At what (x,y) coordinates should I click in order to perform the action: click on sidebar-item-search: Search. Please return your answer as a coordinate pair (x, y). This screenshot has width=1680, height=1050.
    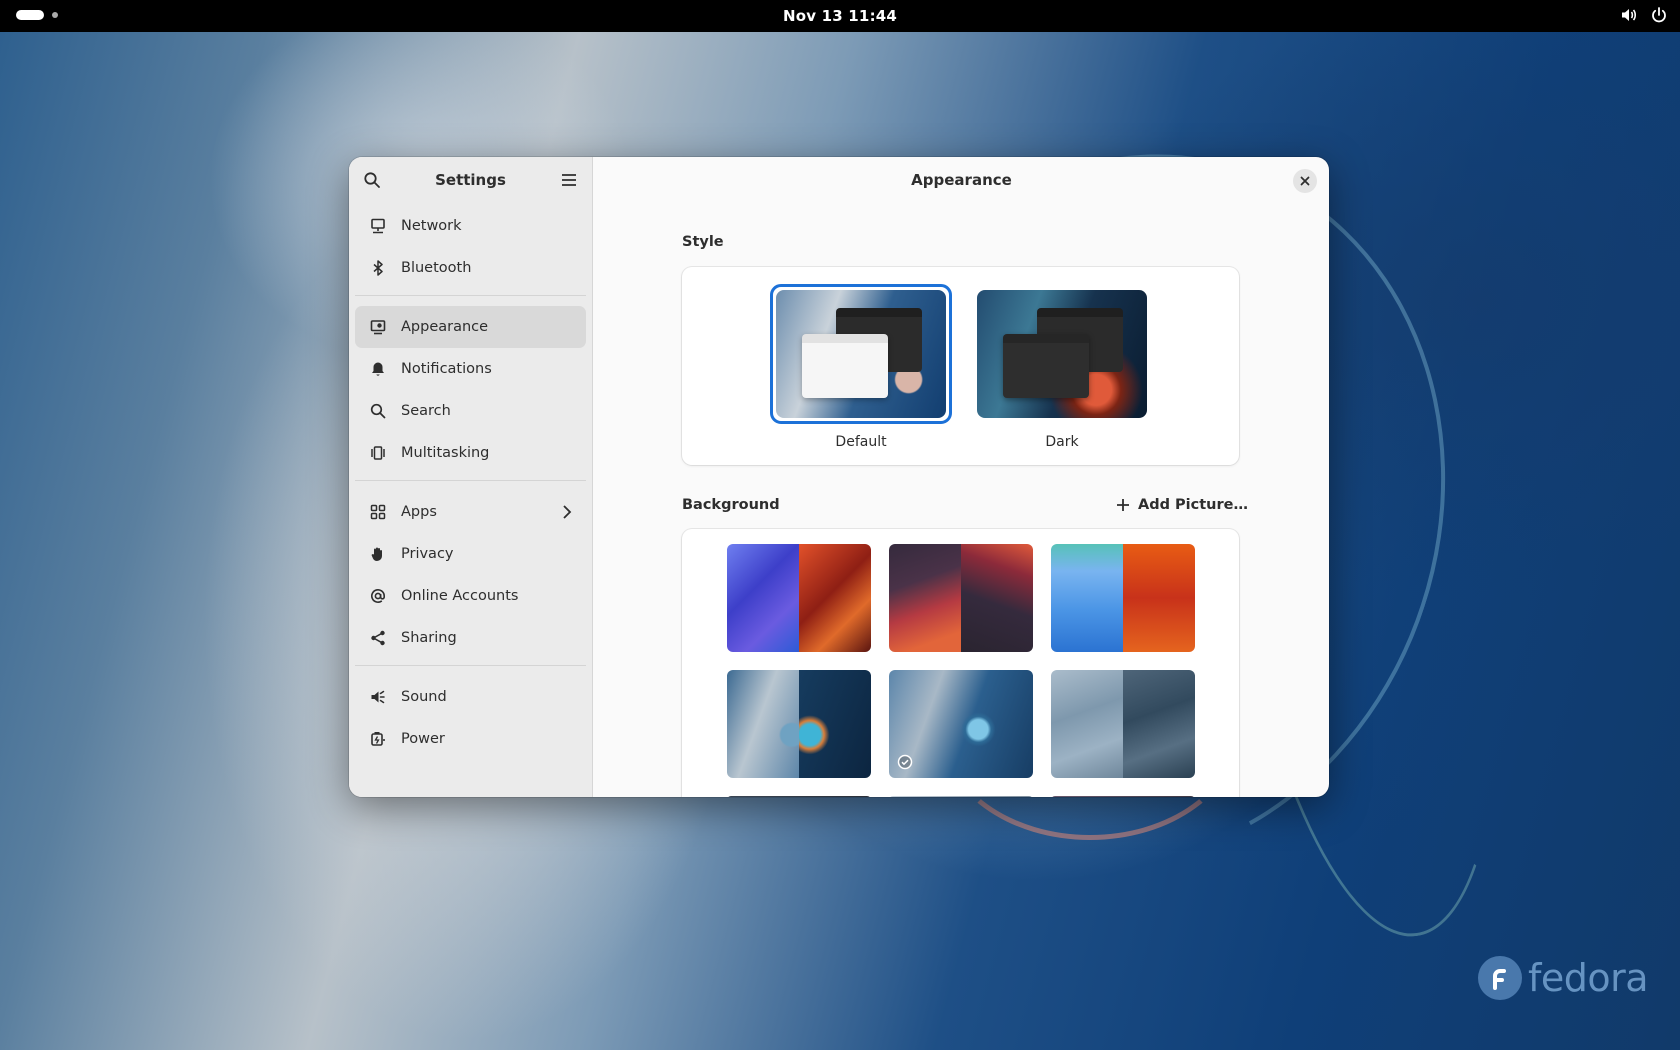
    Looking at the image, I should click on (470, 411).